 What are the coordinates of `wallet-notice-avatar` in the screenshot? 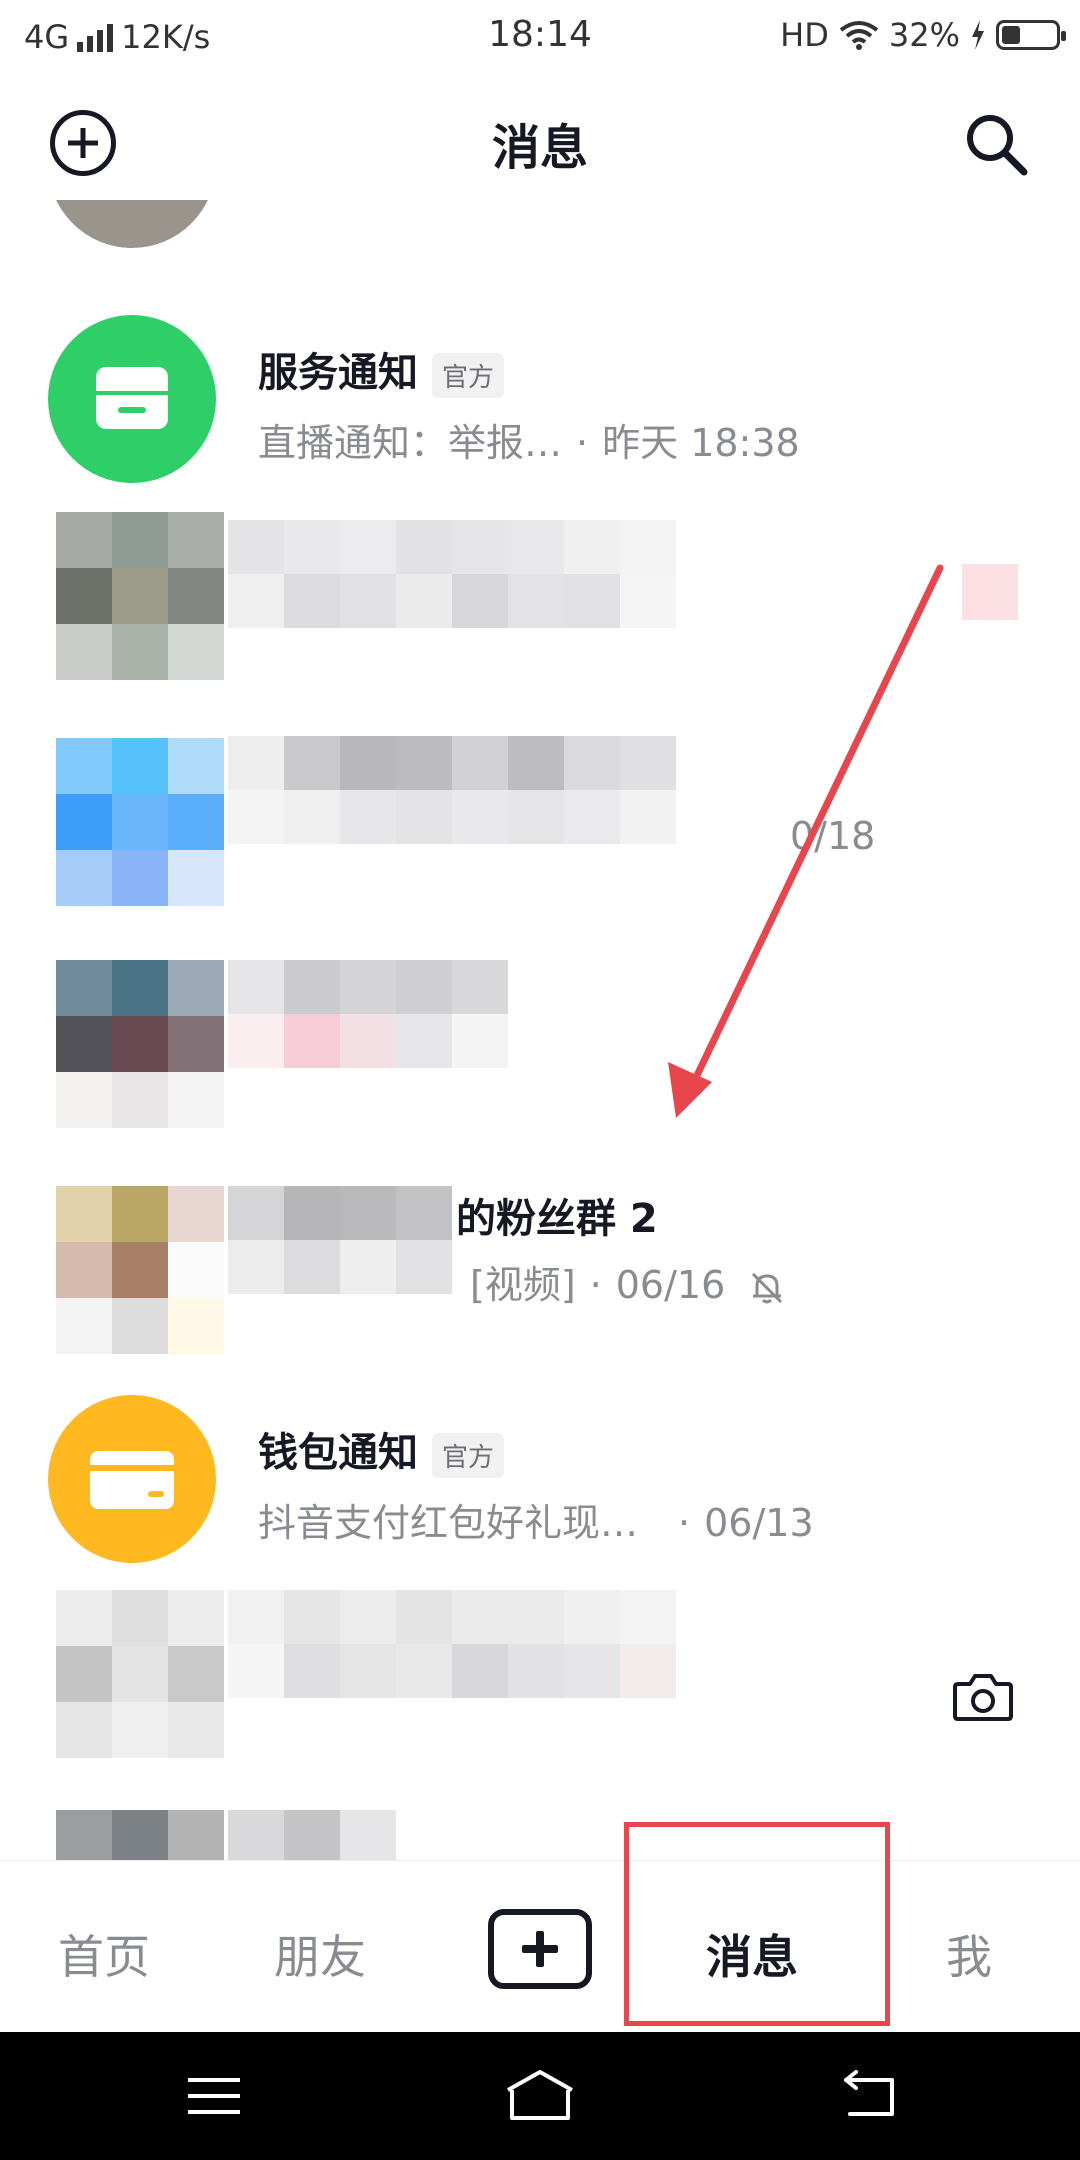 It's located at (132, 1479).